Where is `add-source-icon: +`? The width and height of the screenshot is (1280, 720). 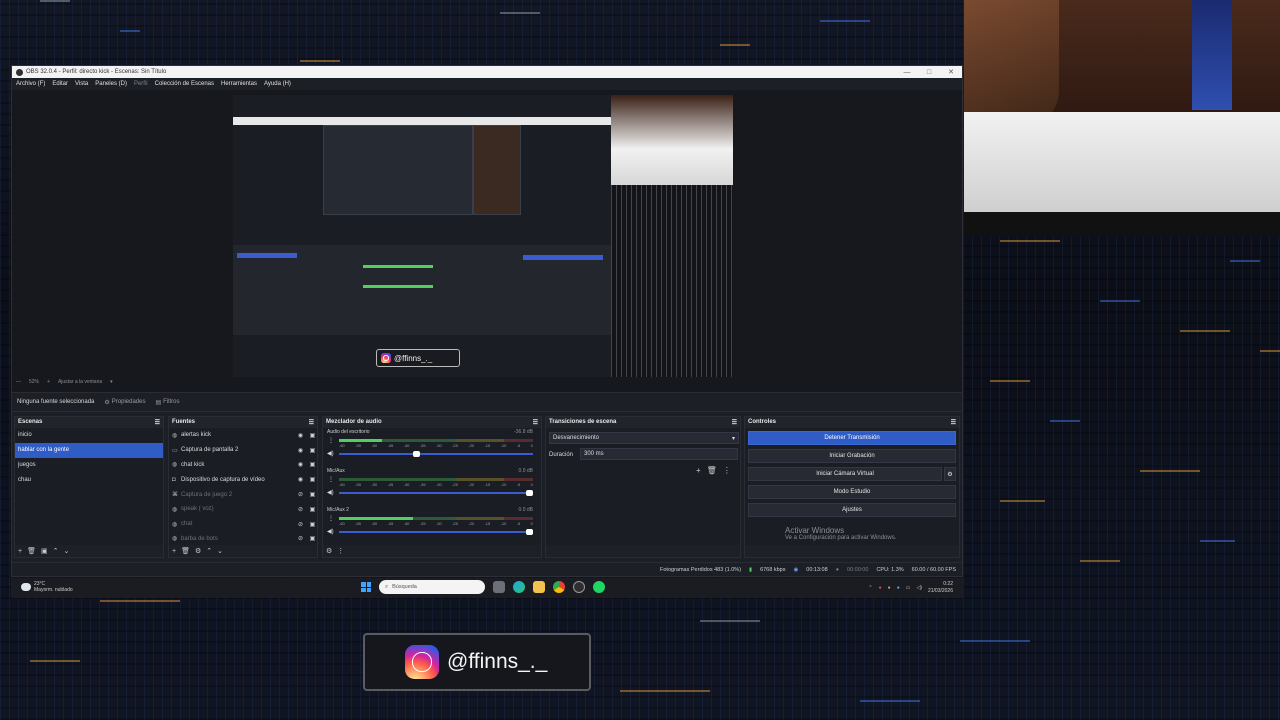 add-source-icon: + is located at coordinates (174, 551).